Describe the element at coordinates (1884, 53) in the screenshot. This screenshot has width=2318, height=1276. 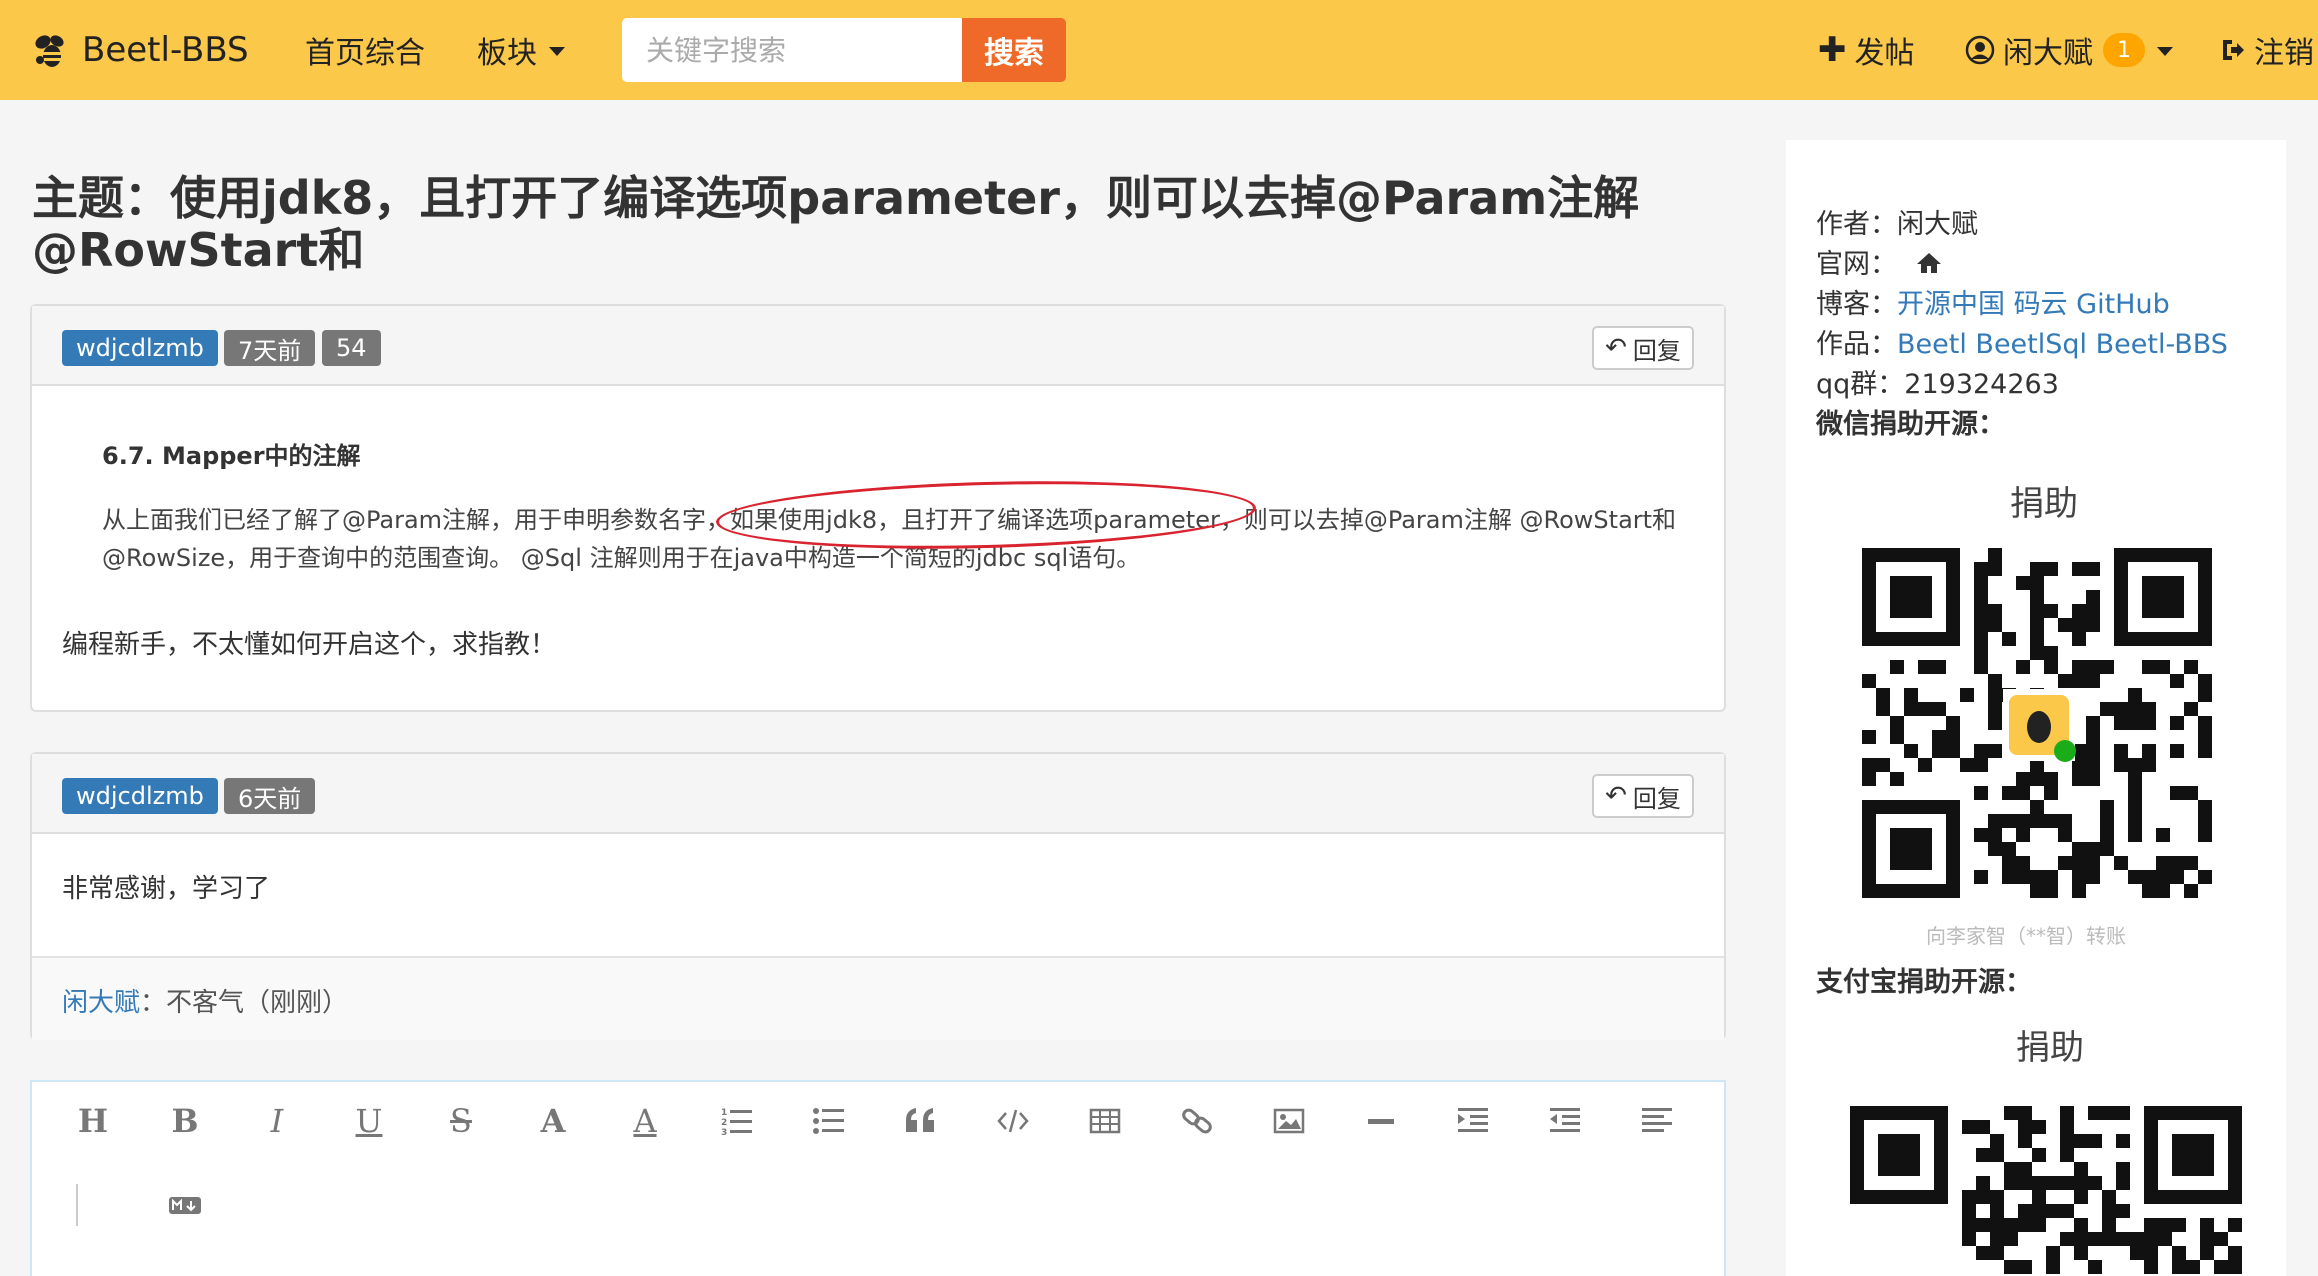
I see `nav-post-label: 发帖` at that location.